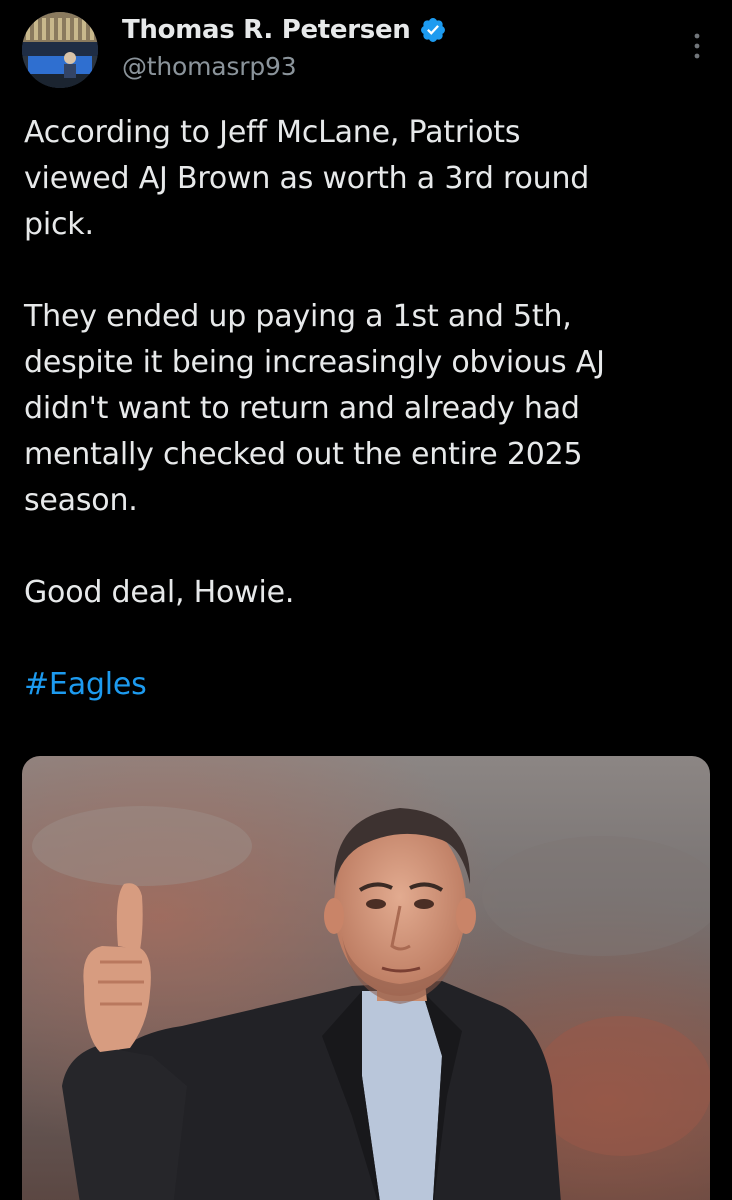 The width and height of the screenshot is (732, 1200). I want to click on author-identity: Thomas R. Petersen @thomasrp93, so click(284, 46).